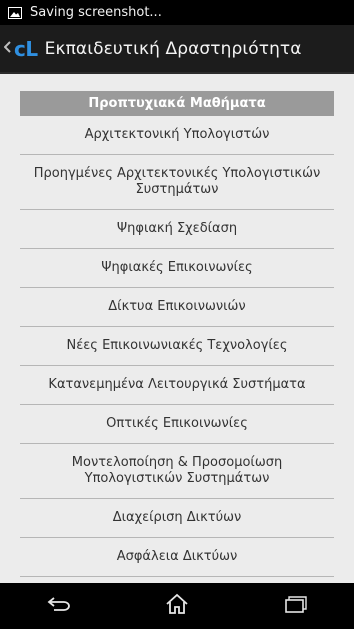  I want to click on list-item: Δίκτυα Επικοινωνιών, so click(177, 307).